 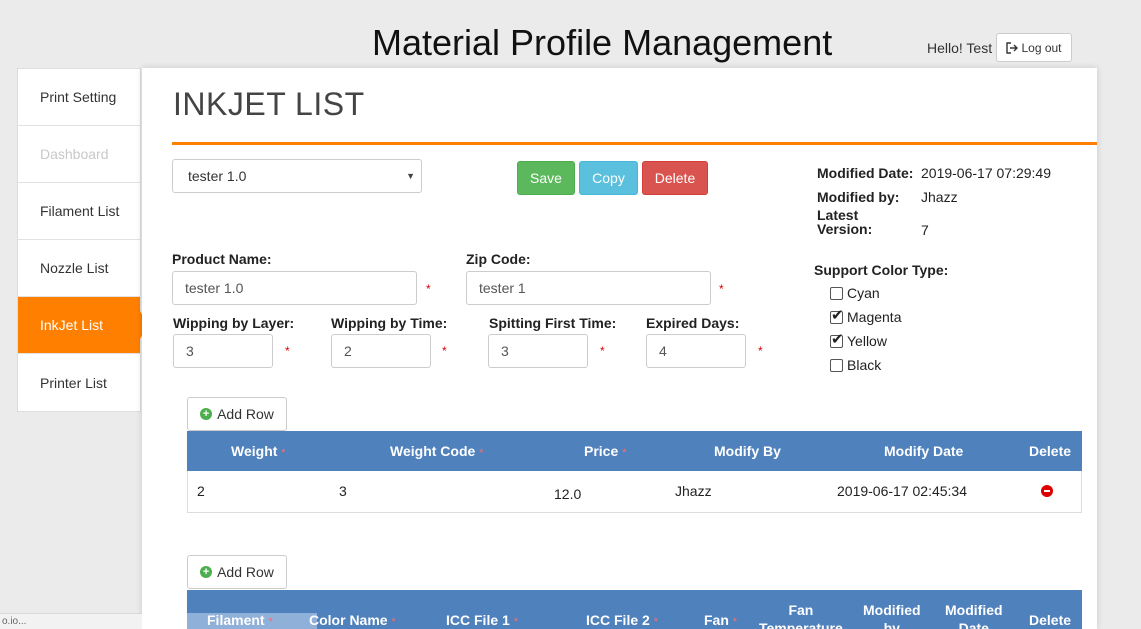 I want to click on column-header-filament: Filament *, so click(x=240, y=620).